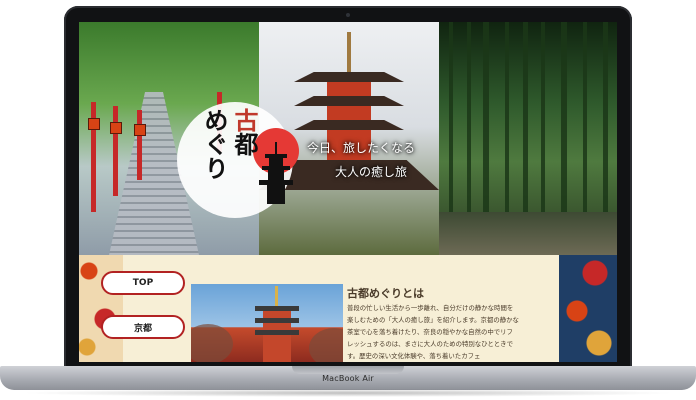 The image size is (696, 400). I want to click on floral-decoration-right, so click(588, 308).